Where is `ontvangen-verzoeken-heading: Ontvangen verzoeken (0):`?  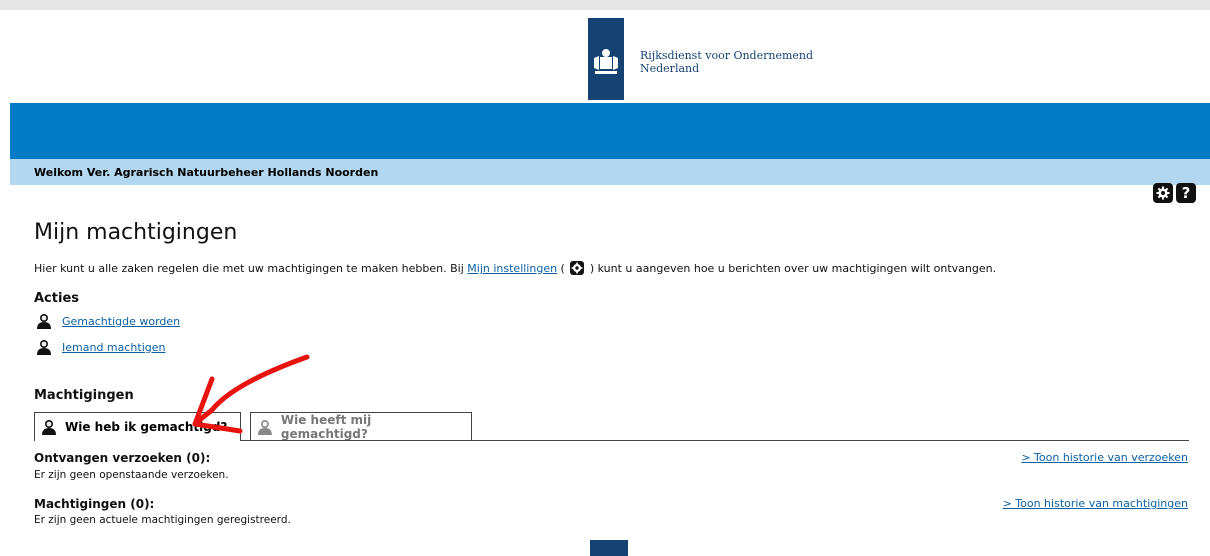
ontvangen-verzoeken-heading: Ontvangen verzoeken (0): is located at coordinates (122, 458).